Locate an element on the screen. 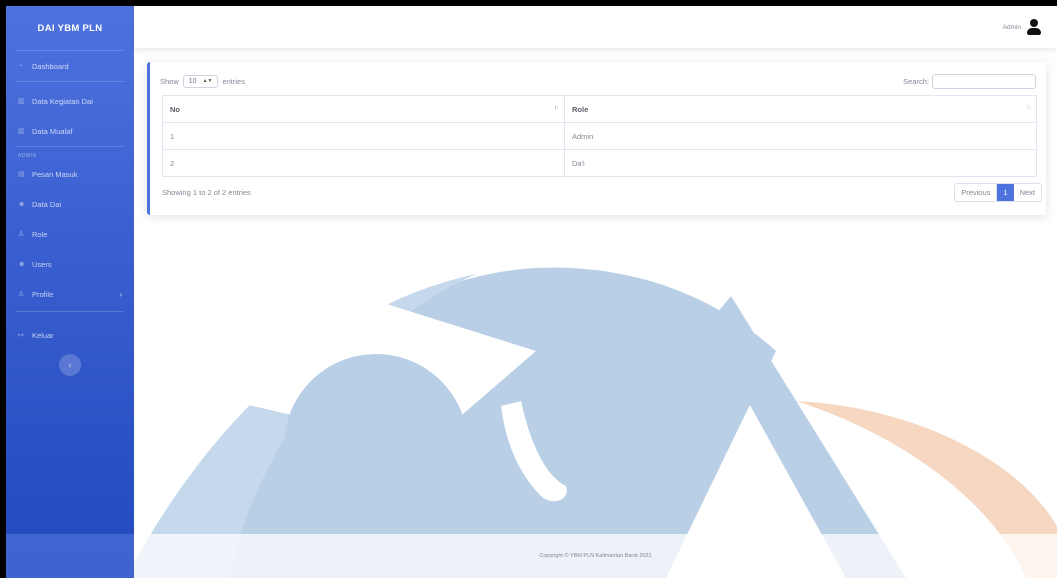 The height and width of the screenshot is (578, 1057). chevron-right-icon: › is located at coordinates (120, 294).